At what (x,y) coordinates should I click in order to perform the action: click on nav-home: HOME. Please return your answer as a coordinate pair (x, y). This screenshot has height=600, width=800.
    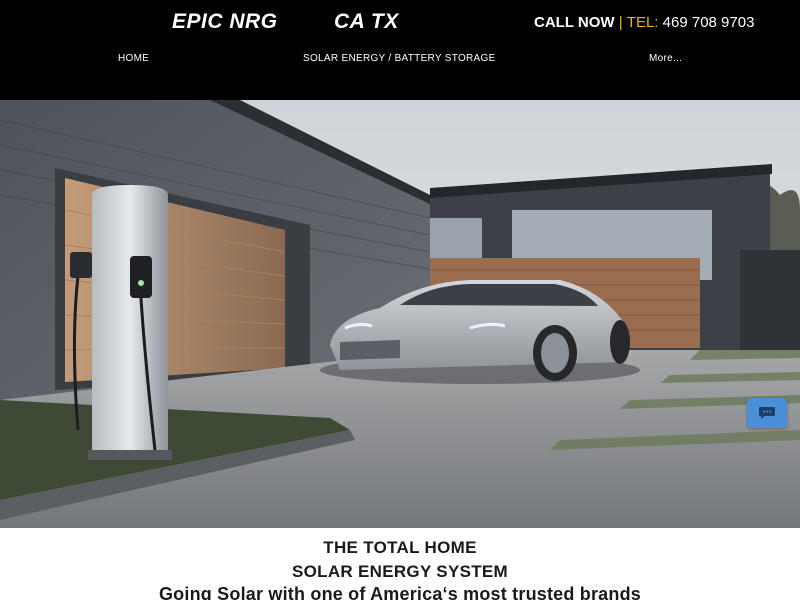
    Looking at the image, I should click on (133, 58).